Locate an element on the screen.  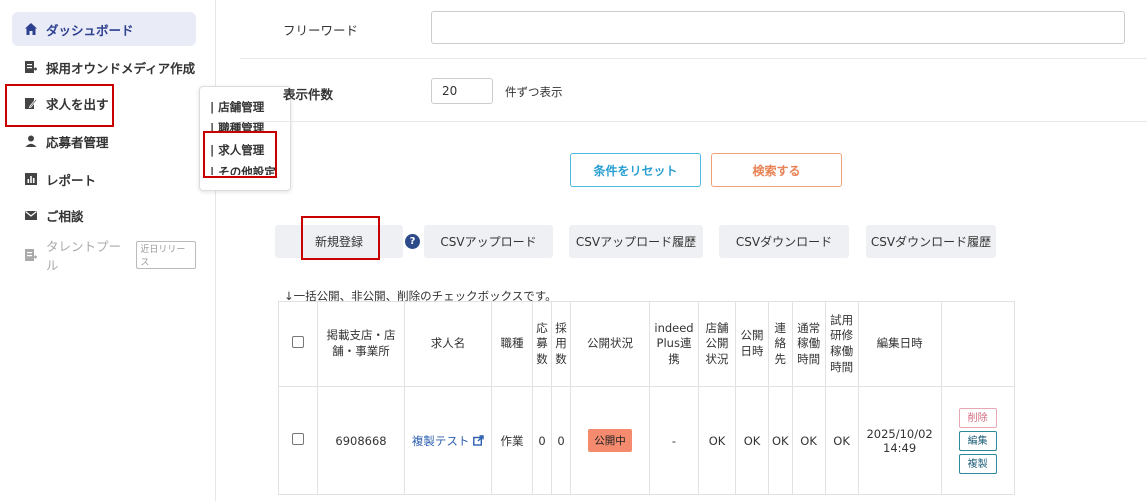
search-button: 検索する is located at coordinates (776, 170).